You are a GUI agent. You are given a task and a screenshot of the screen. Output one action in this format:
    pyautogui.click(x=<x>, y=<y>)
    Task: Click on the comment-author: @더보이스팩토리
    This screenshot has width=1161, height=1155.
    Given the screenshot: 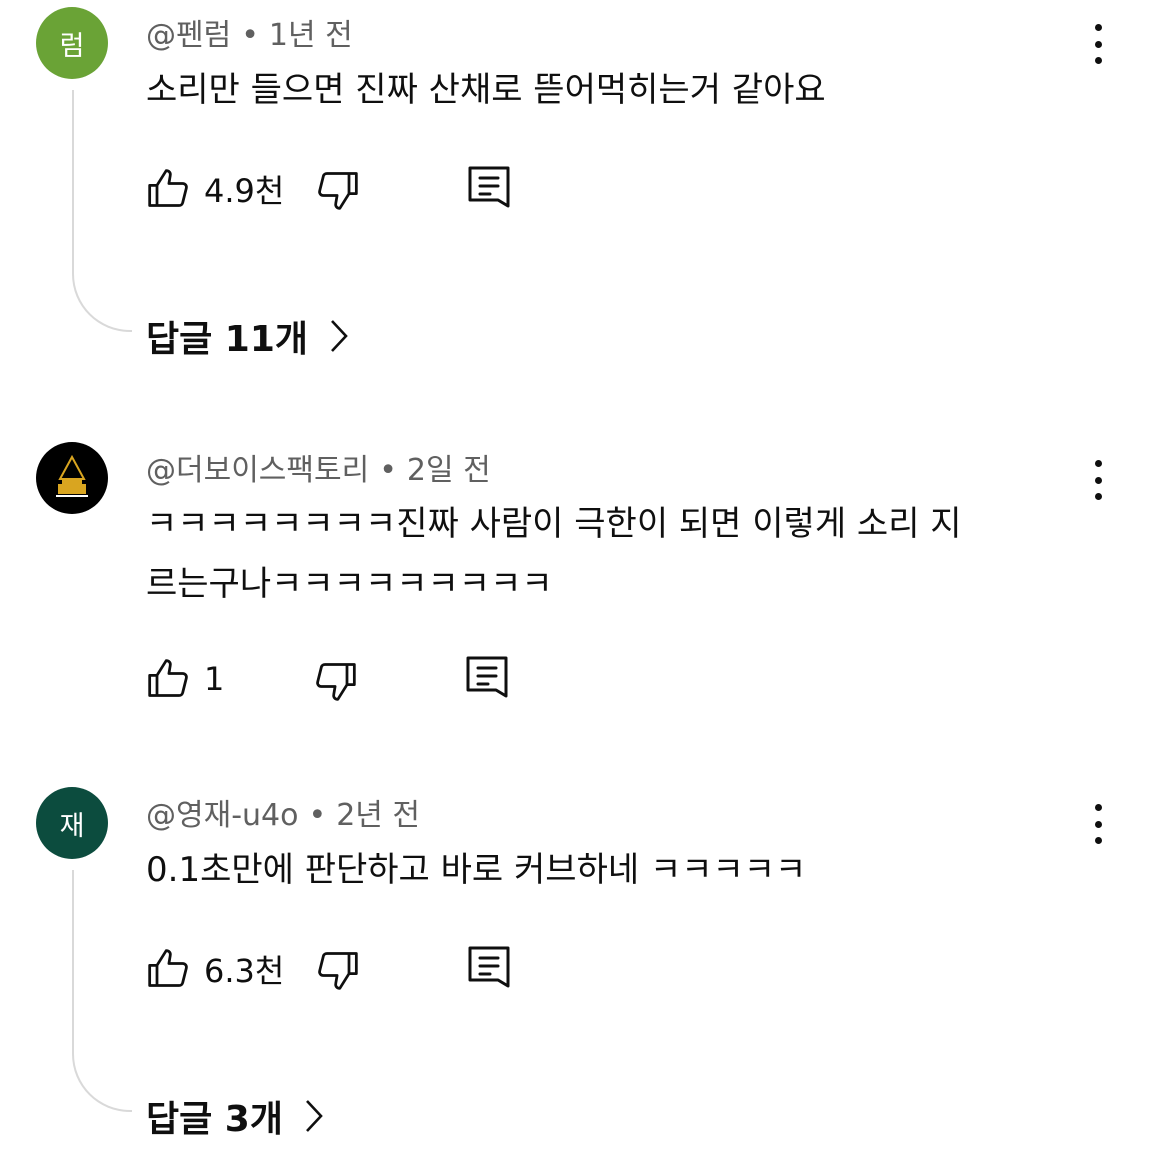 What is the action you would take?
    pyautogui.click(x=257, y=470)
    